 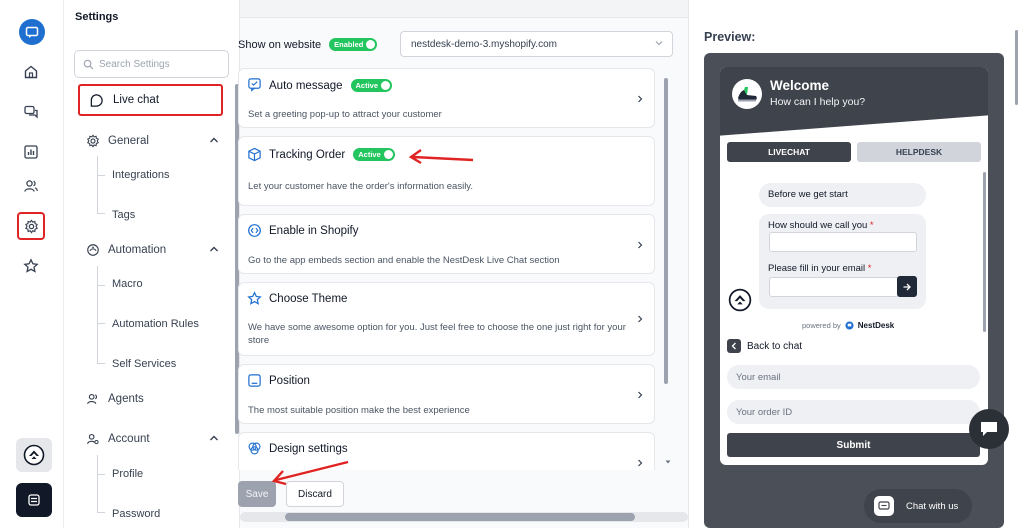 I want to click on settings-icon, so click(x=31, y=226).